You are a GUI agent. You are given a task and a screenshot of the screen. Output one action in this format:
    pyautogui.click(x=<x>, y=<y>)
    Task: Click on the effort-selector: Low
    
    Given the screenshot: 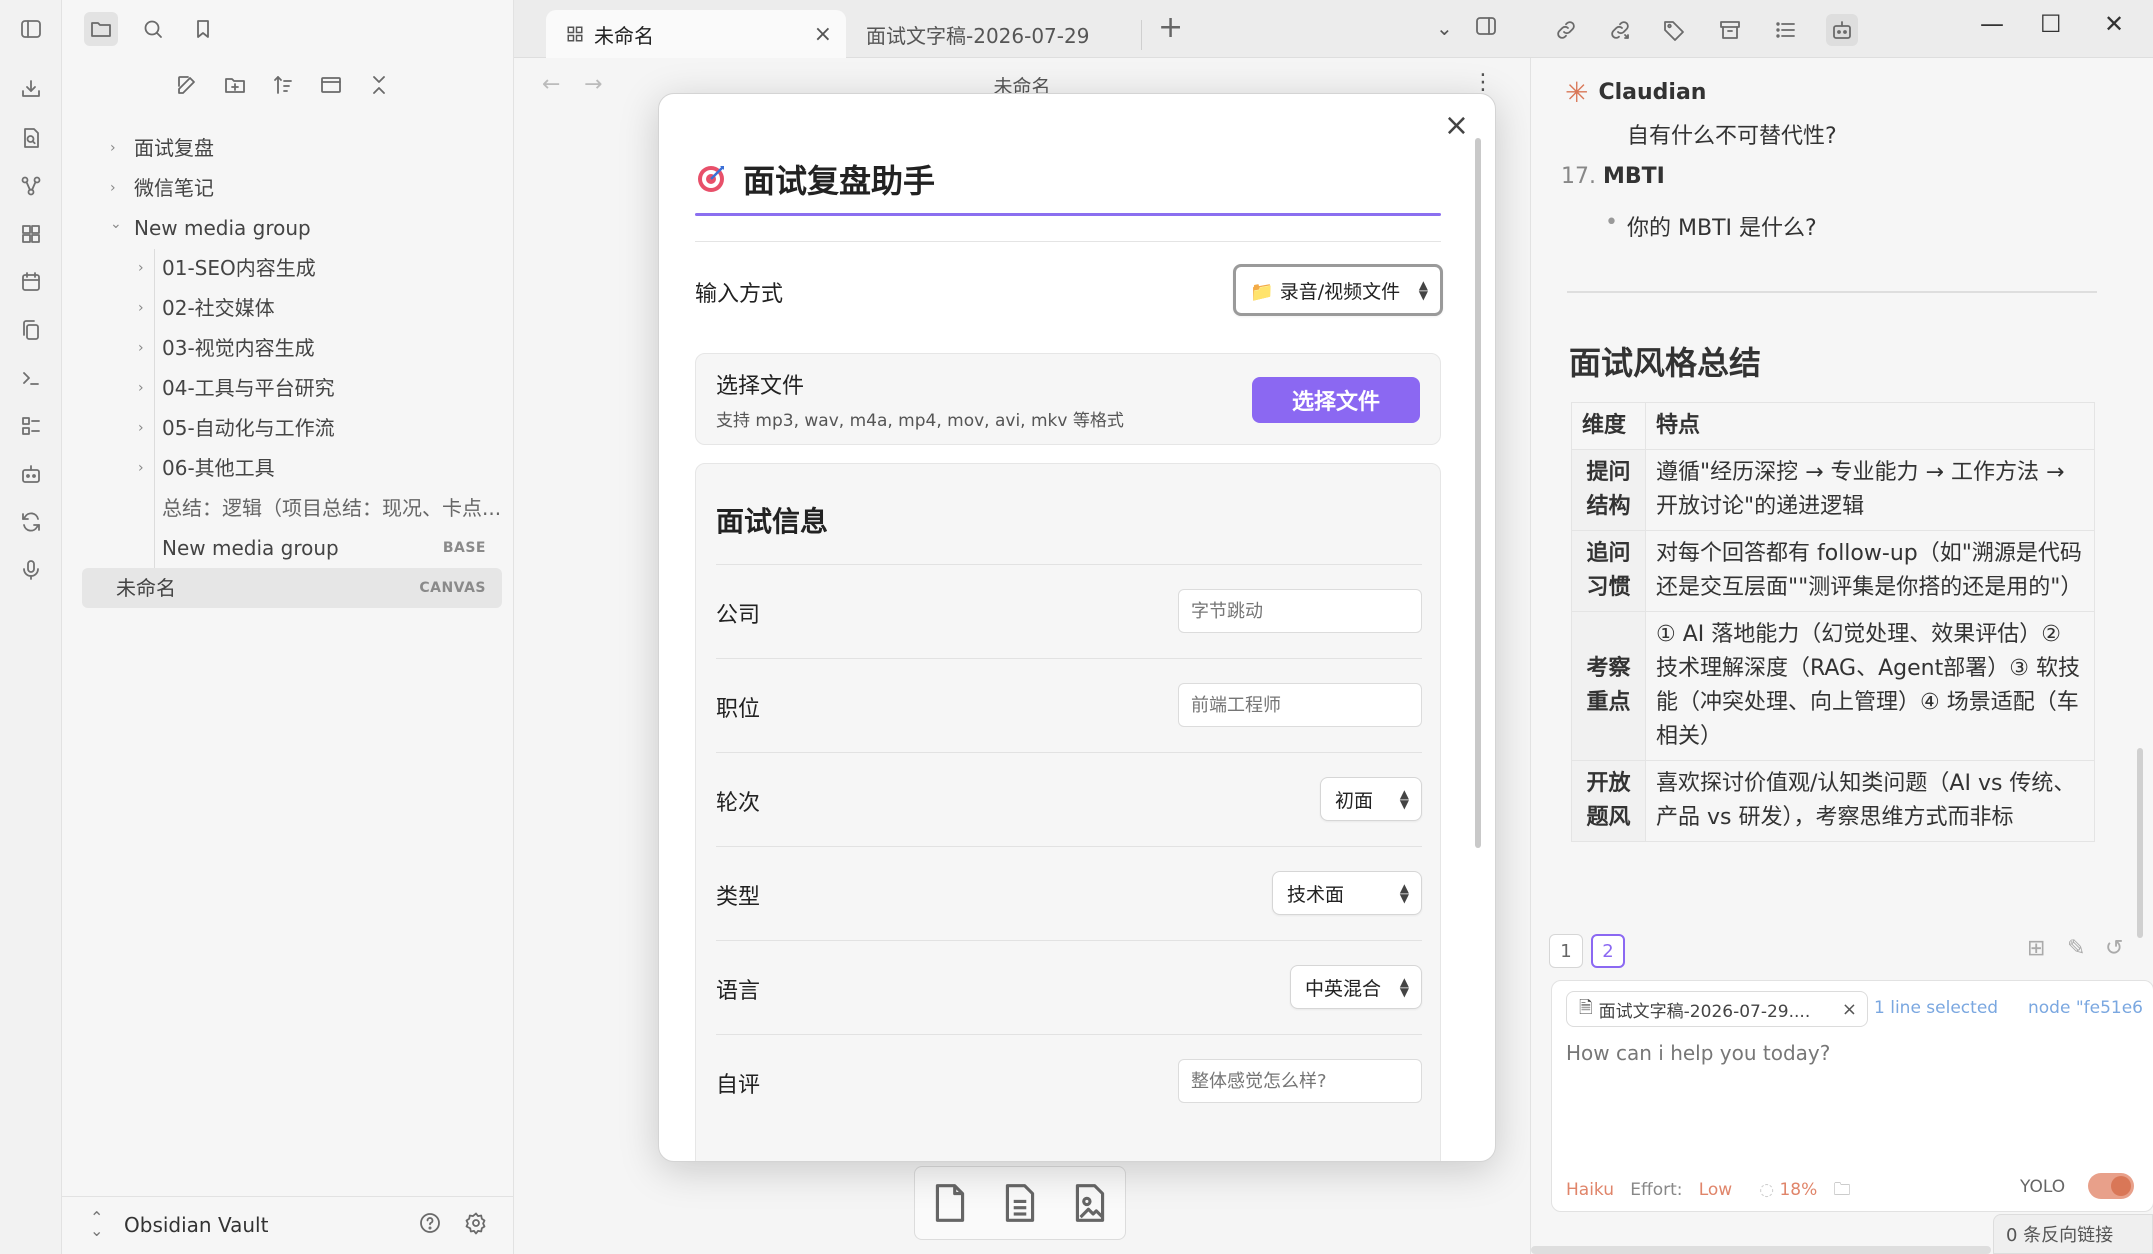 What is the action you would take?
    pyautogui.click(x=1715, y=1190)
    